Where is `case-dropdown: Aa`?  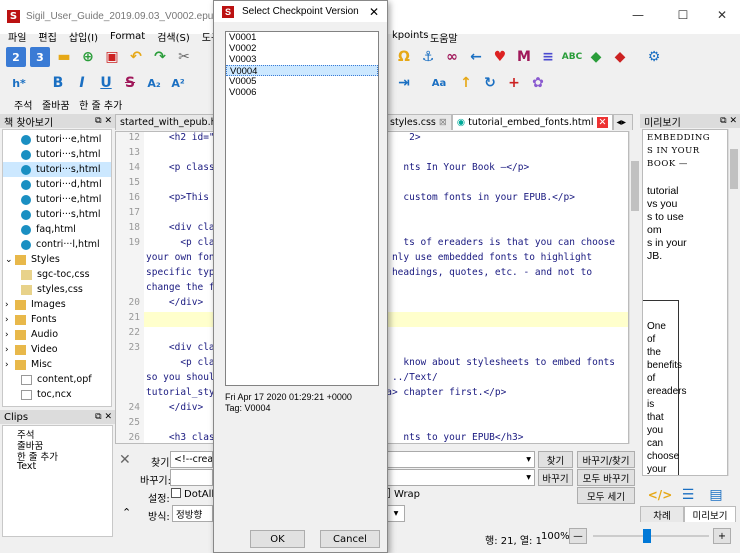 case-dropdown: Aa is located at coordinates (439, 83).